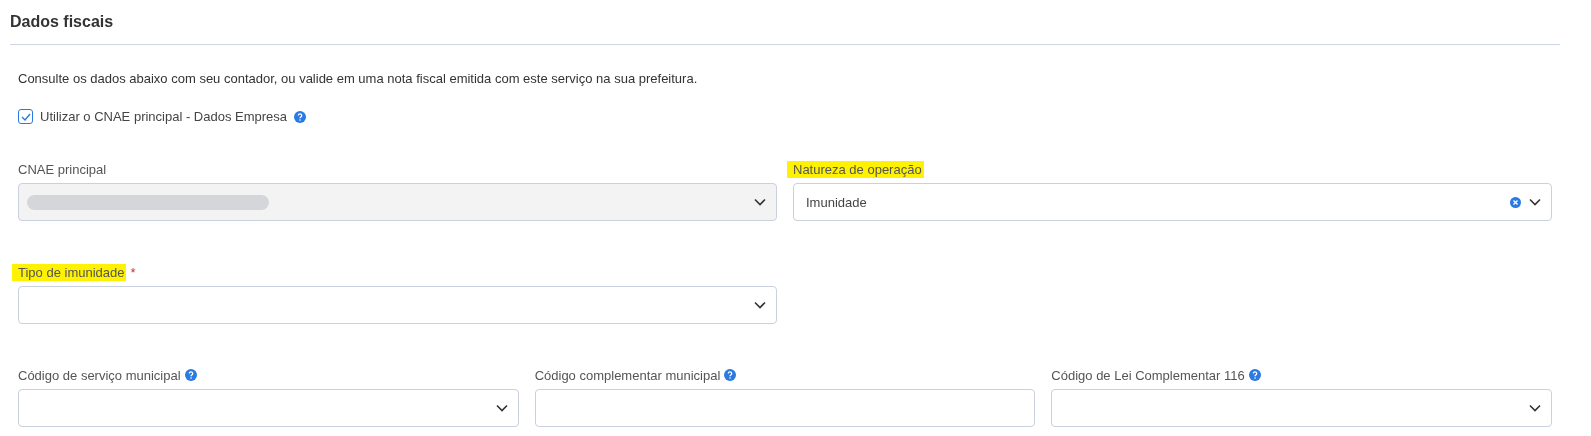 The image size is (1591, 436). I want to click on required-mark: *, so click(133, 272).